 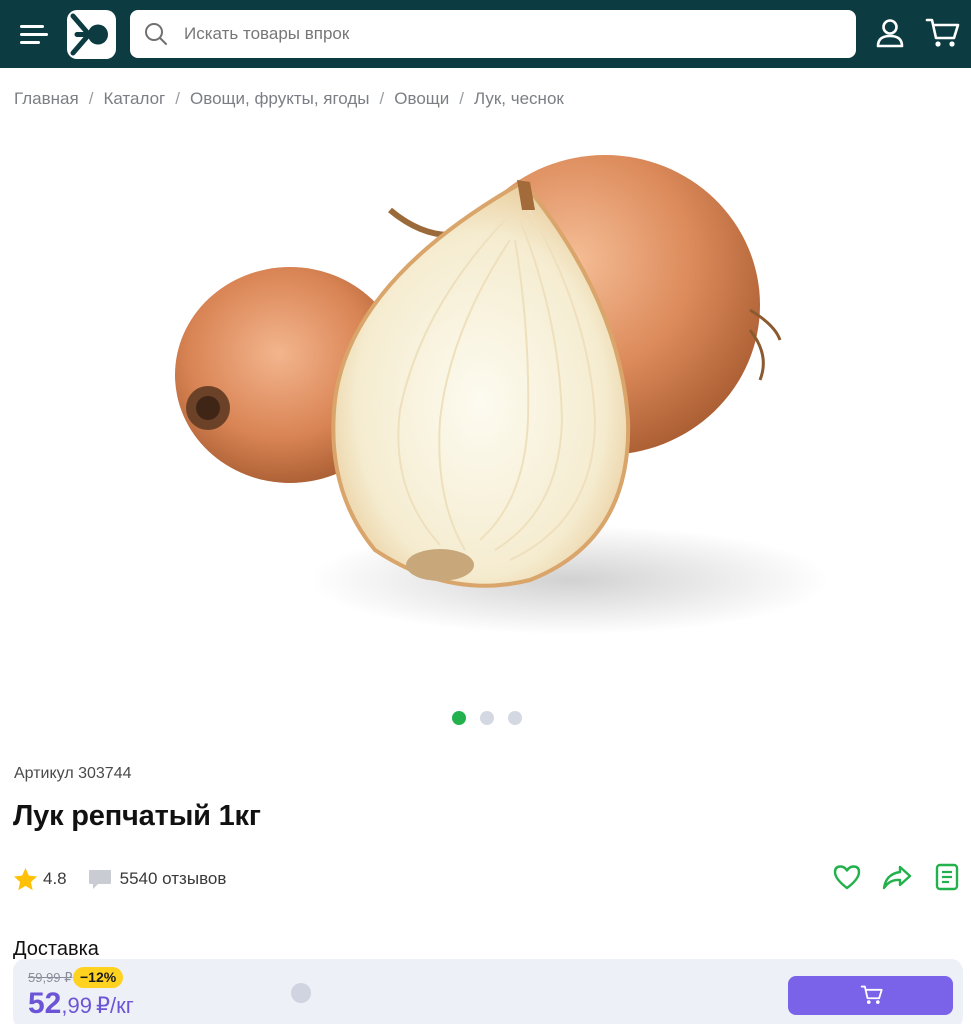 I want to click on add-to-cart-button, so click(x=870, y=995).